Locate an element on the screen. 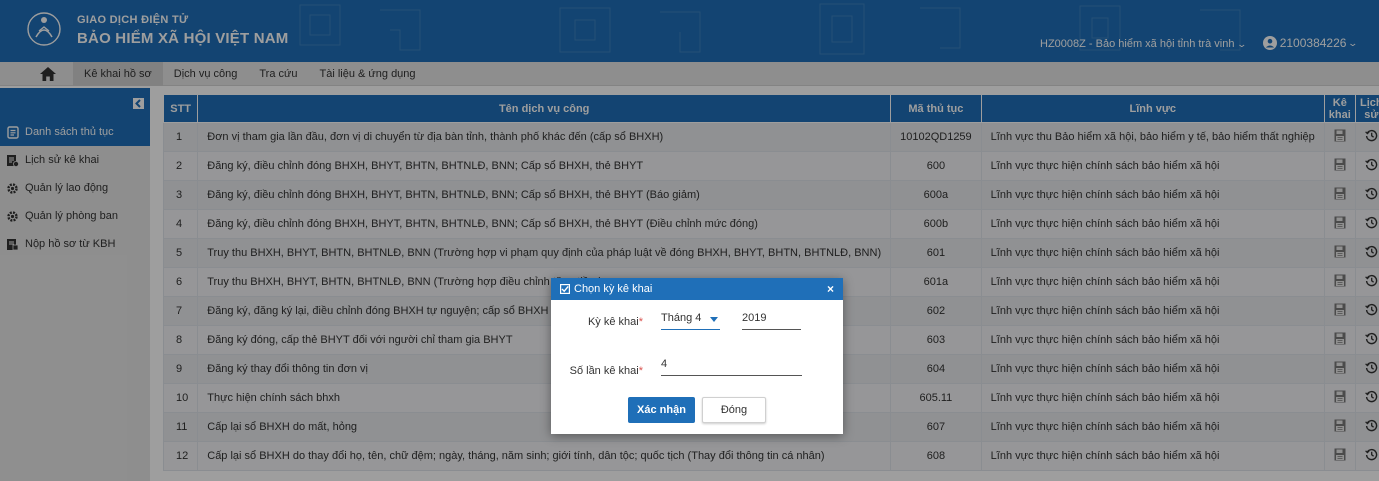 The height and width of the screenshot is (481, 1379). dialog-title: Chọn kỳ kê khai is located at coordinates (613, 289).